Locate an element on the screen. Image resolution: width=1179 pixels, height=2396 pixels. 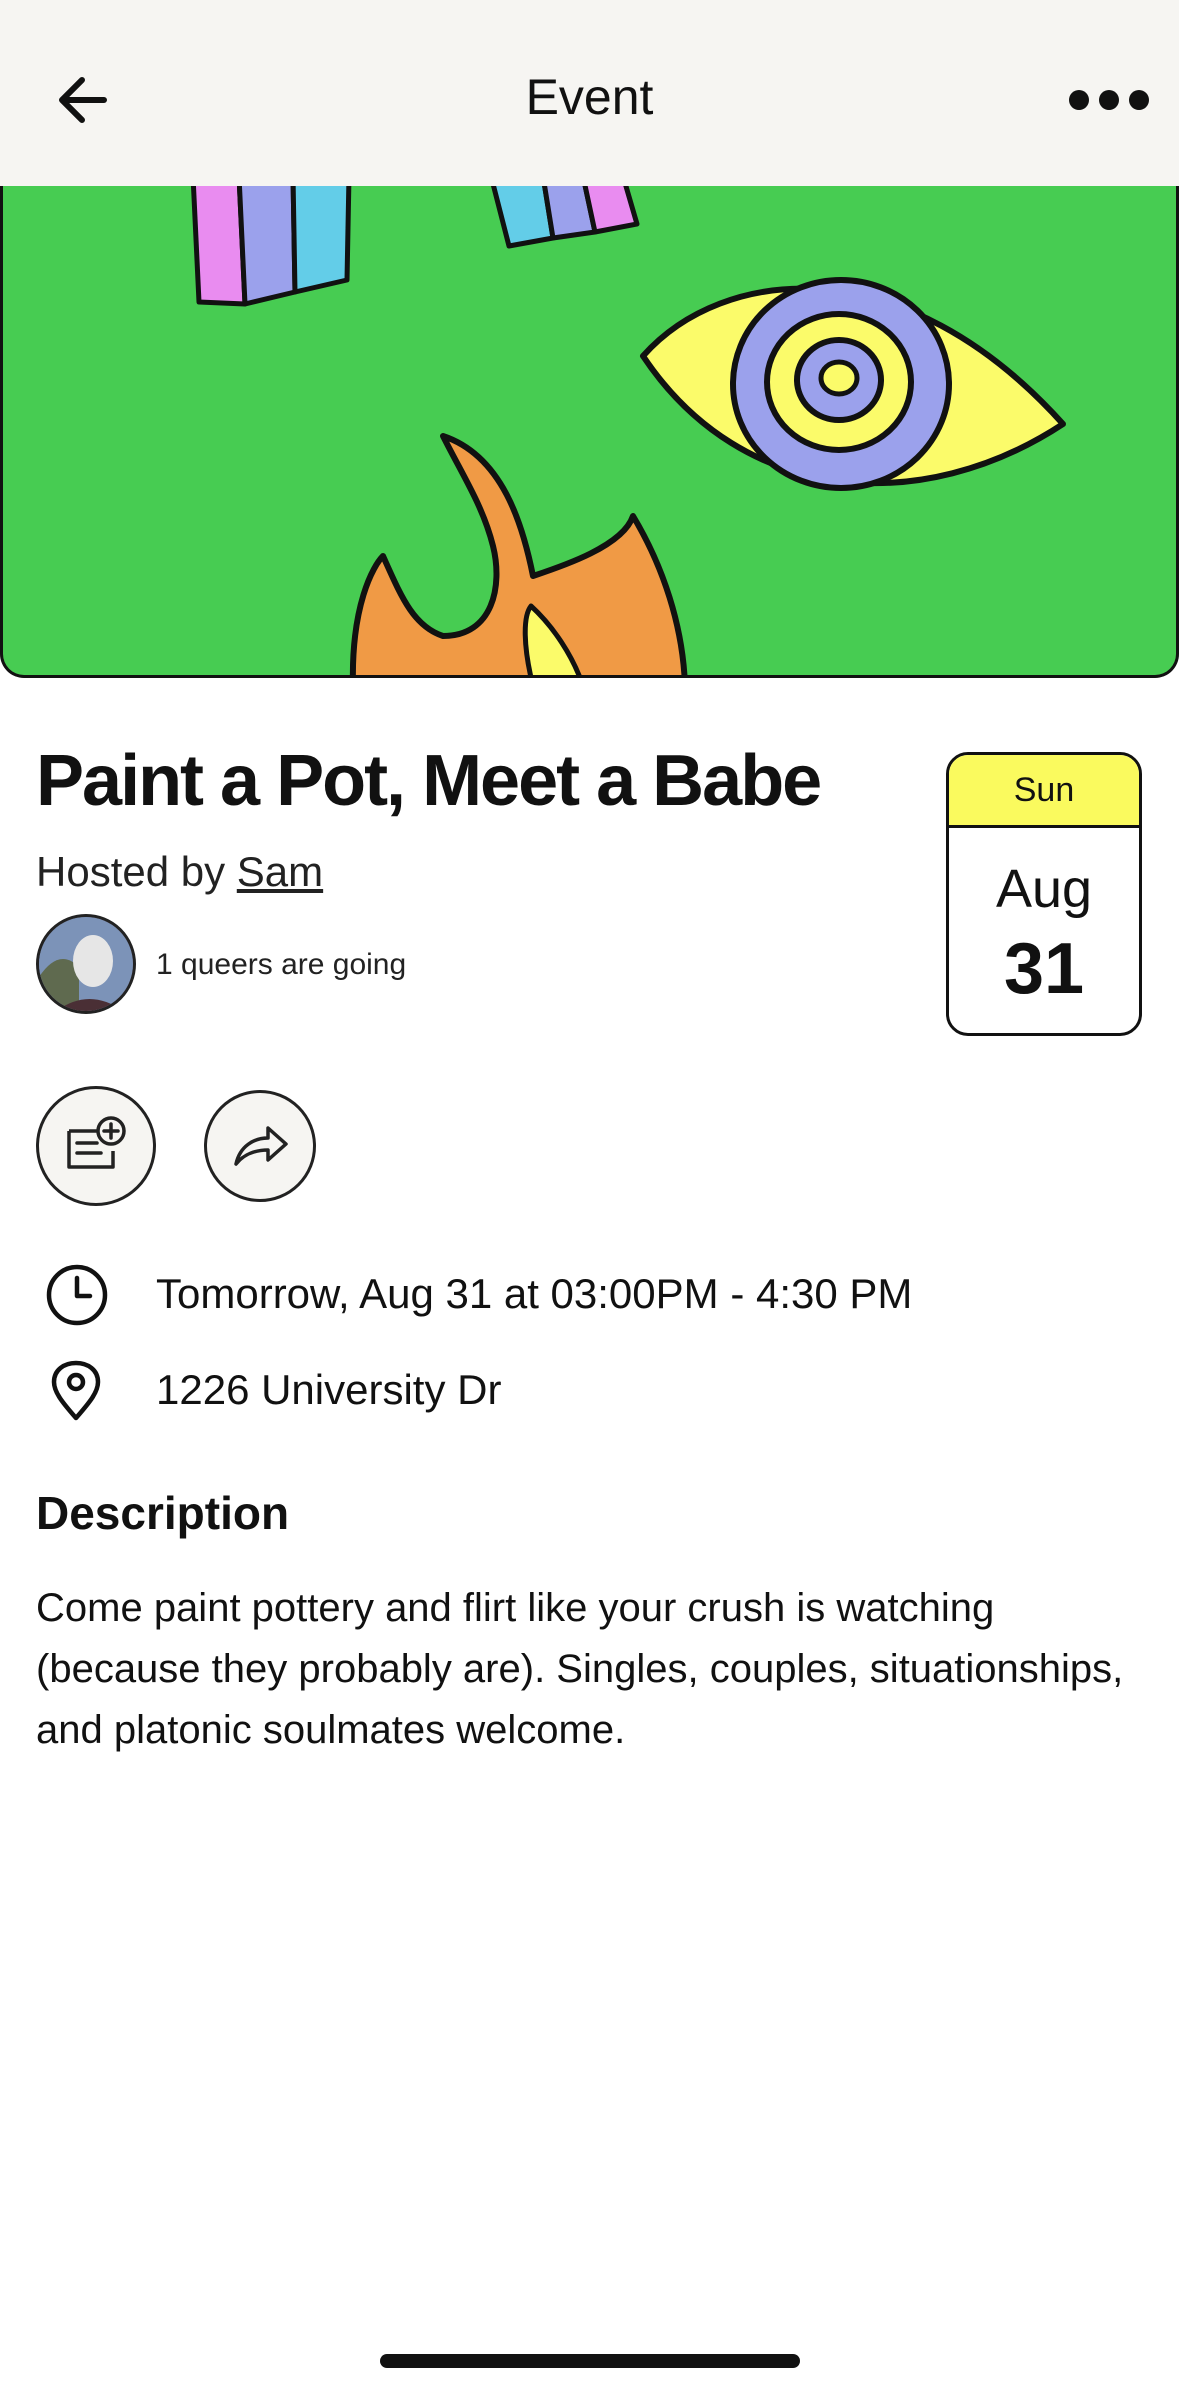
share-button is located at coordinates (260, 1146).